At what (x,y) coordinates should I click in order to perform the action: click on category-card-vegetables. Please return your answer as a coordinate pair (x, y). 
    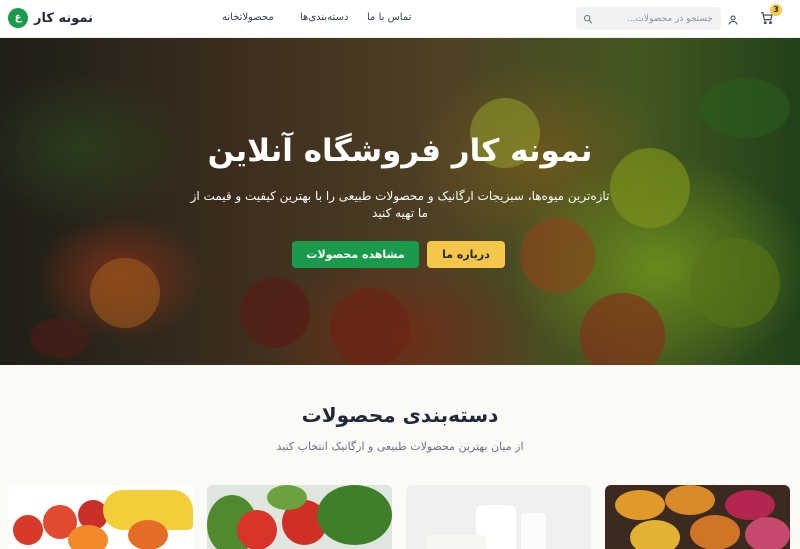
    Looking at the image, I should click on (299, 517).